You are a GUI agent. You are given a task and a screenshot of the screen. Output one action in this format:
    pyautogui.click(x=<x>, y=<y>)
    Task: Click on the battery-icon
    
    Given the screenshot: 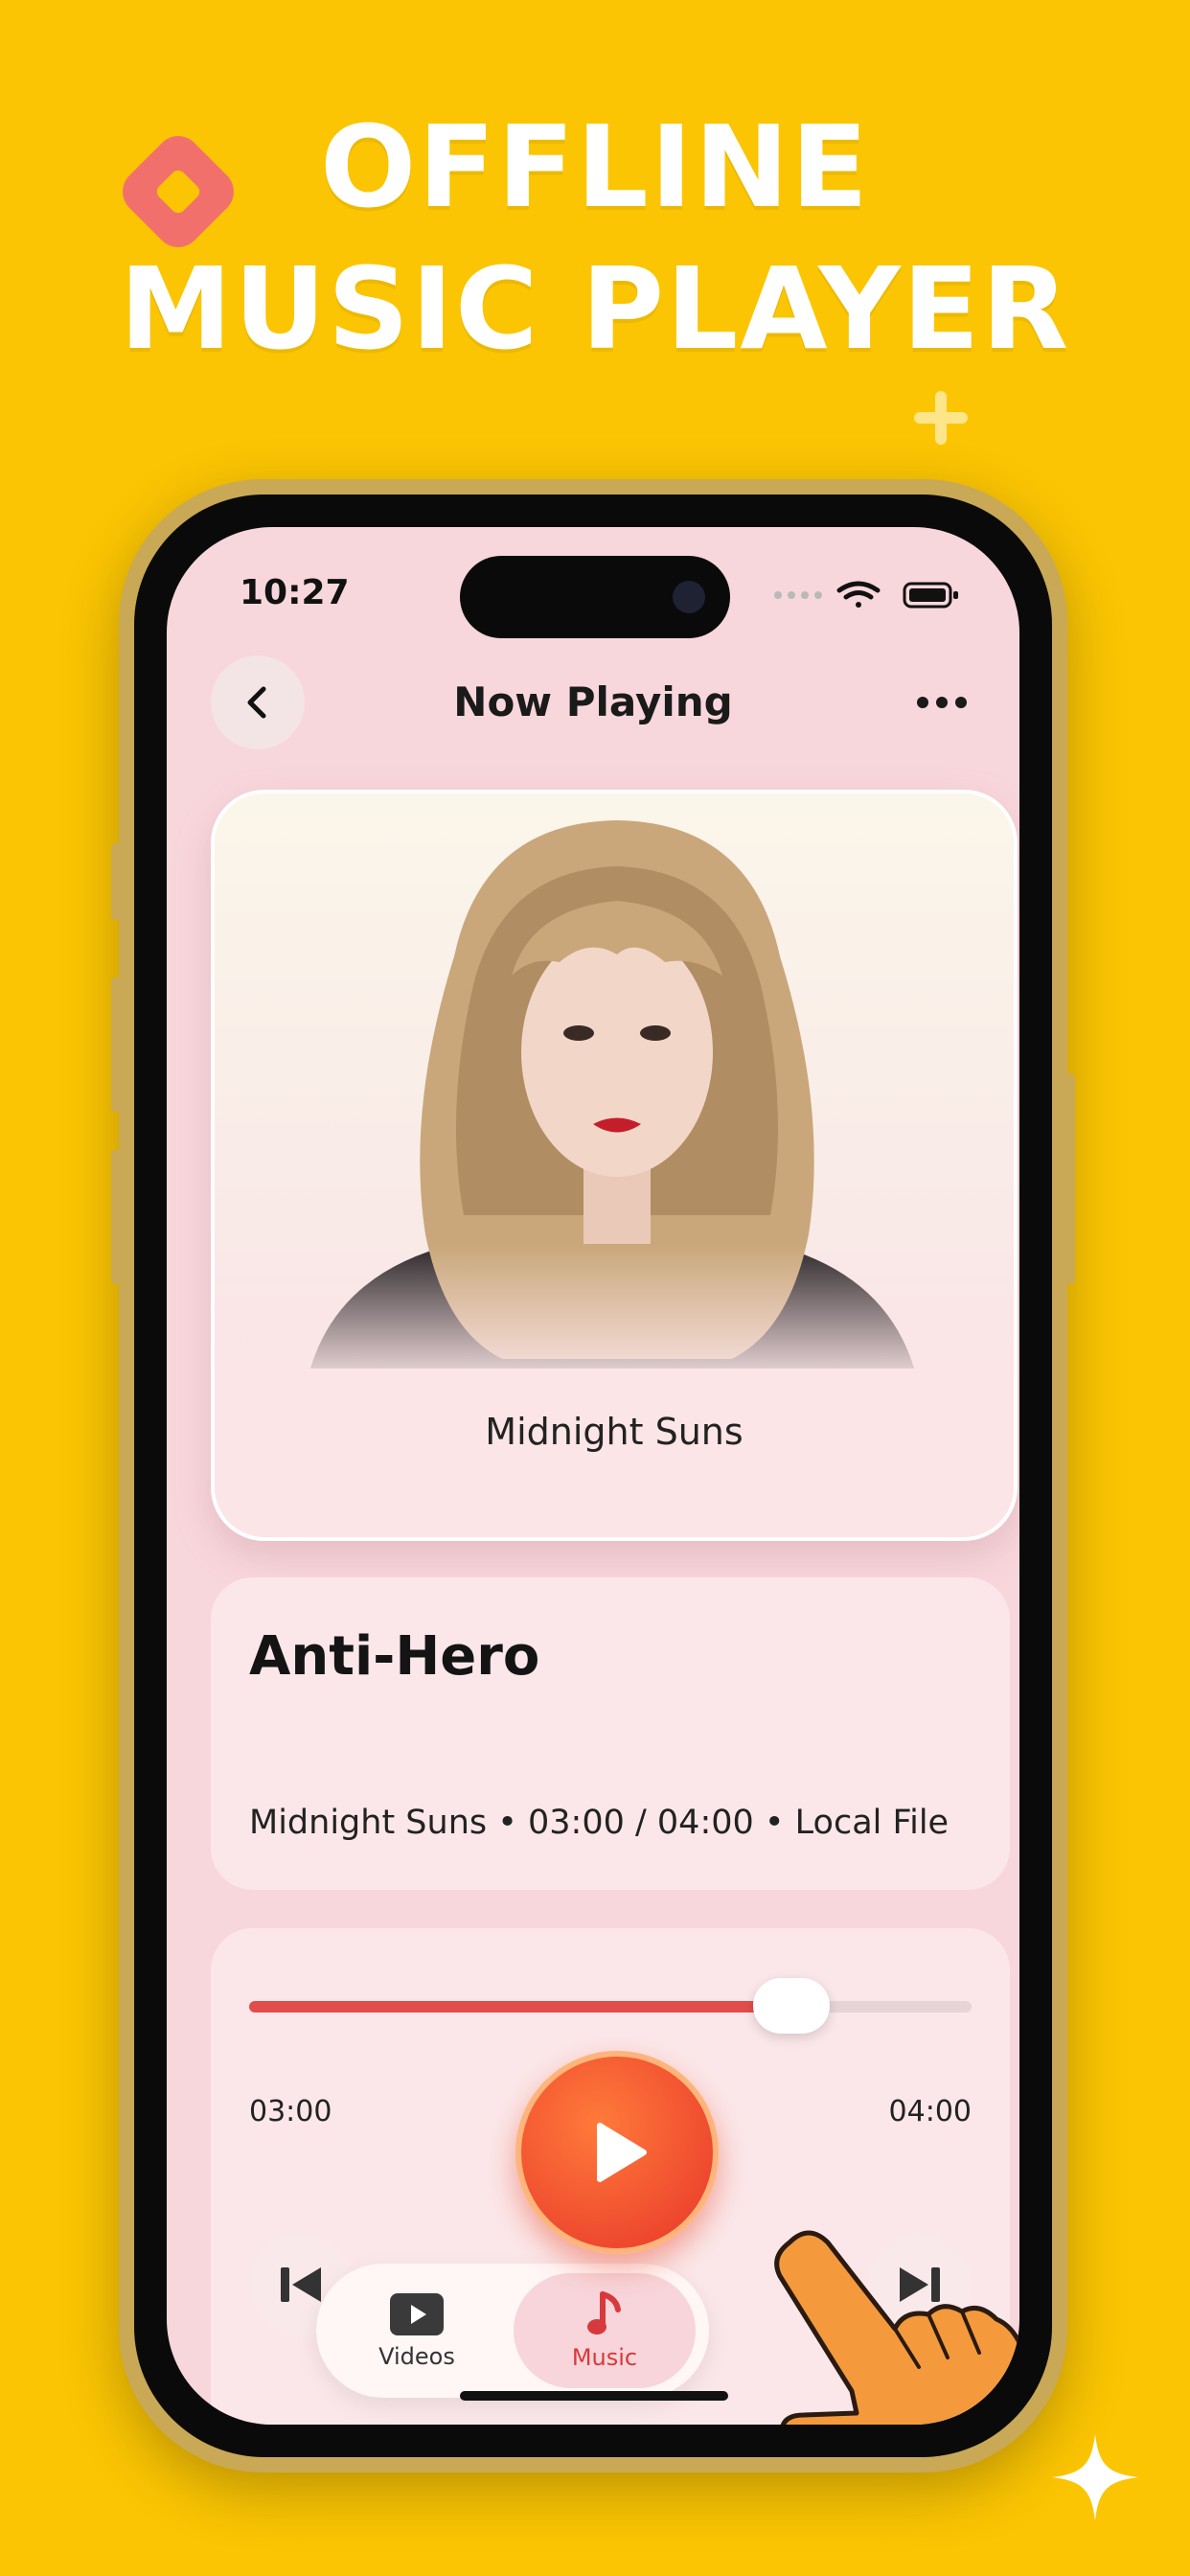 What is the action you would take?
    pyautogui.click(x=931, y=595)
    